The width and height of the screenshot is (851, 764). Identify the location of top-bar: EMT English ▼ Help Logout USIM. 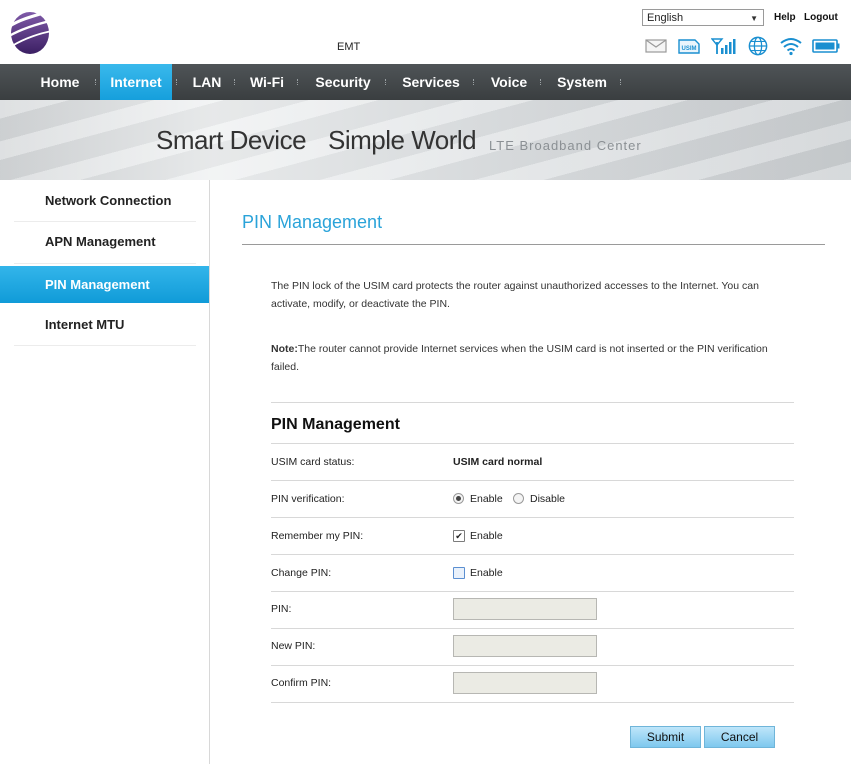
(425, 32).